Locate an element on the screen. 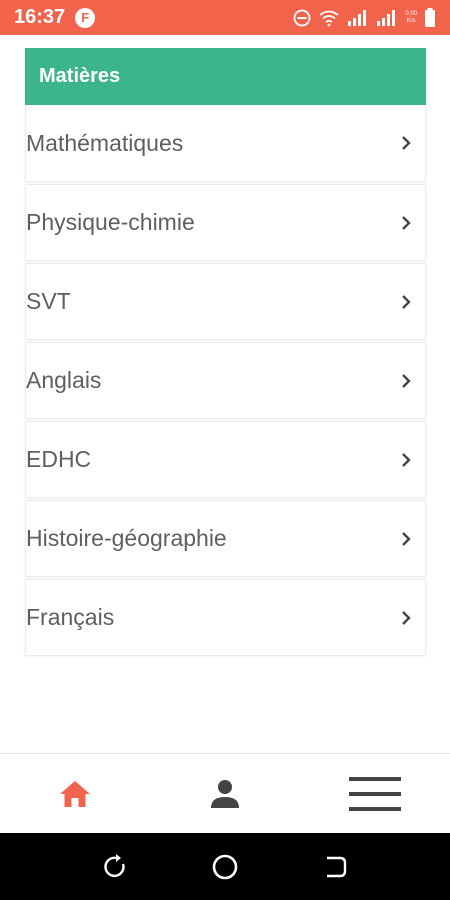  subject-item-histoire-geographie: Histoire-géographie is located at coordinates (225, 538).